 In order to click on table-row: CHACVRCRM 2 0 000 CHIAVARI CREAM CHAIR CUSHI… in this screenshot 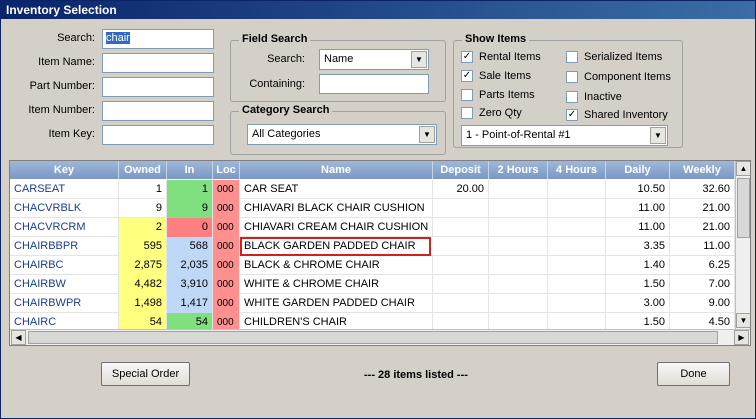, I will do `click(372, 227)`.